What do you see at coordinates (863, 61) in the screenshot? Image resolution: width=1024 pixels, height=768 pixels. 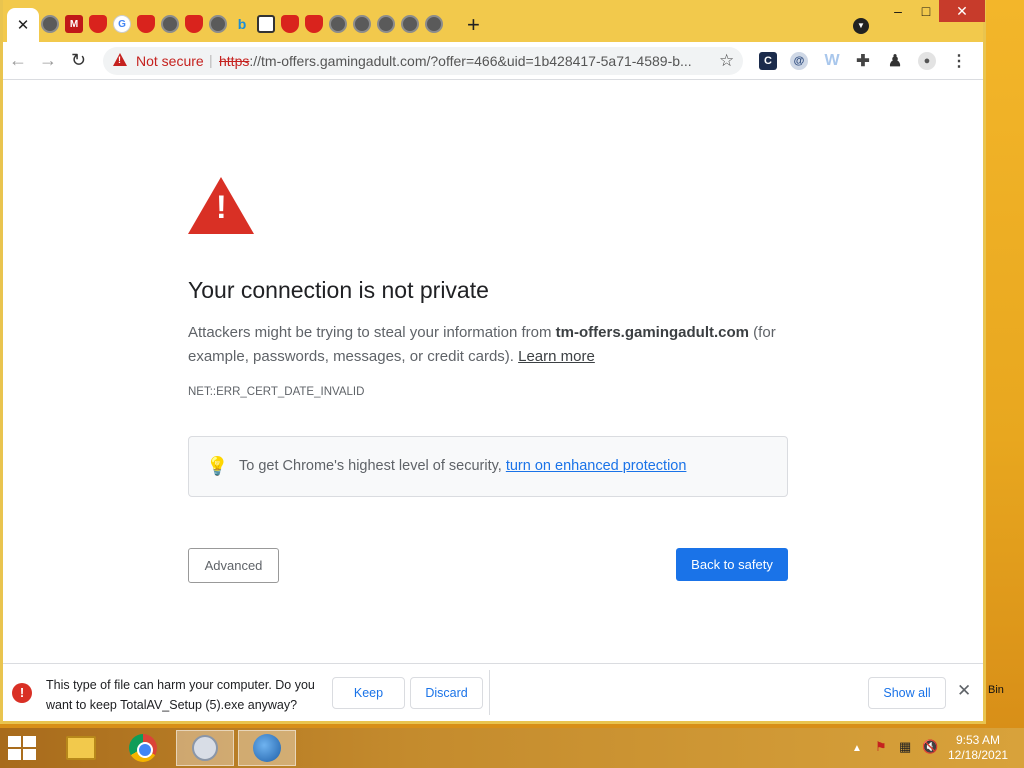 I see `extensions-puzzle-icon: ✚` at bounding box center [863, 61].